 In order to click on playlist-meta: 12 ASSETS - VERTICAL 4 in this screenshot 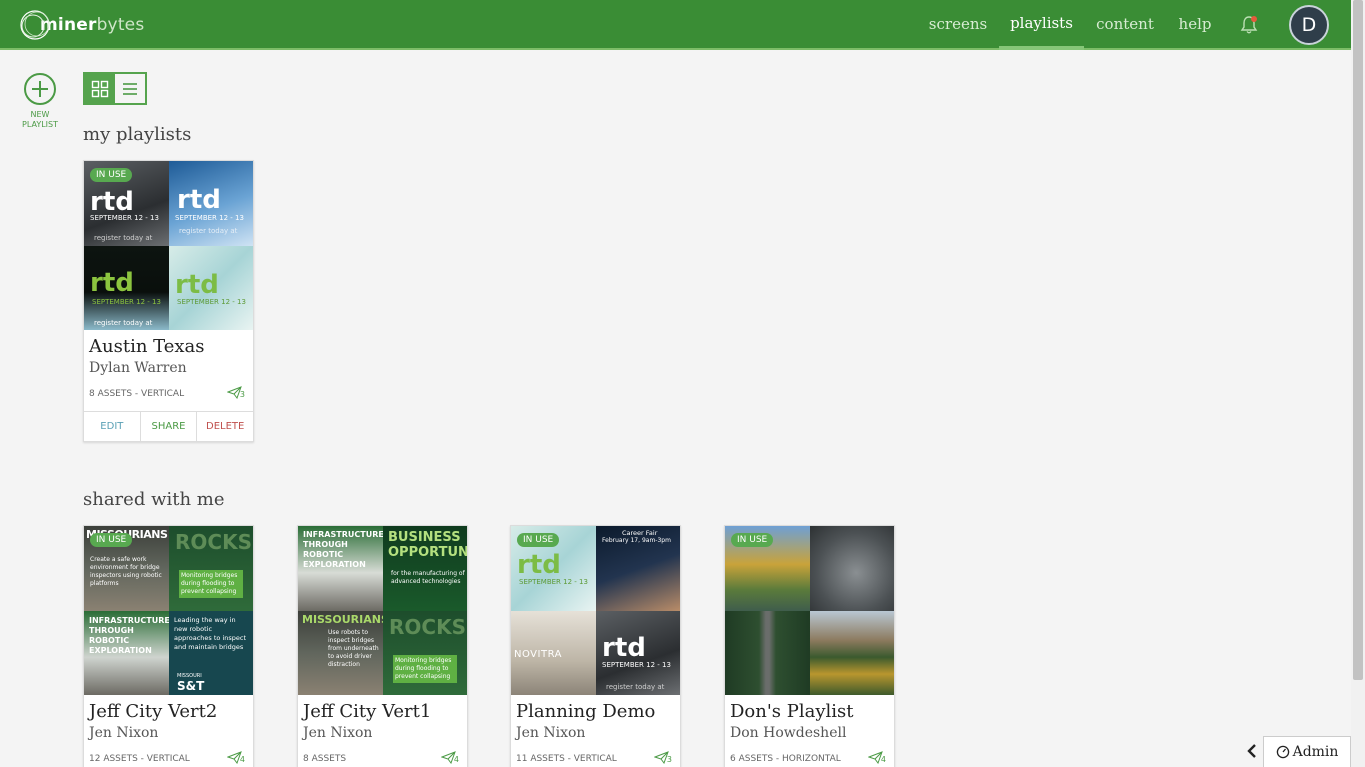, I will do `click(168, 754)`.